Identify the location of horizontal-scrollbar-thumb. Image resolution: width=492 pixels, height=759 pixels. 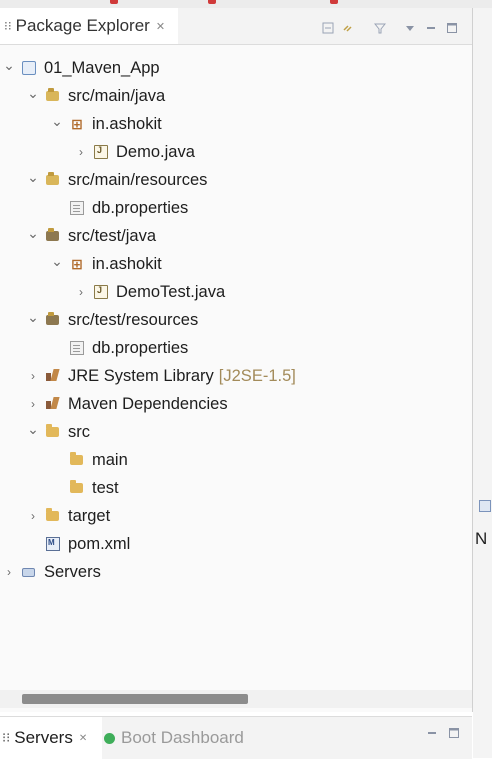
(135, 699).